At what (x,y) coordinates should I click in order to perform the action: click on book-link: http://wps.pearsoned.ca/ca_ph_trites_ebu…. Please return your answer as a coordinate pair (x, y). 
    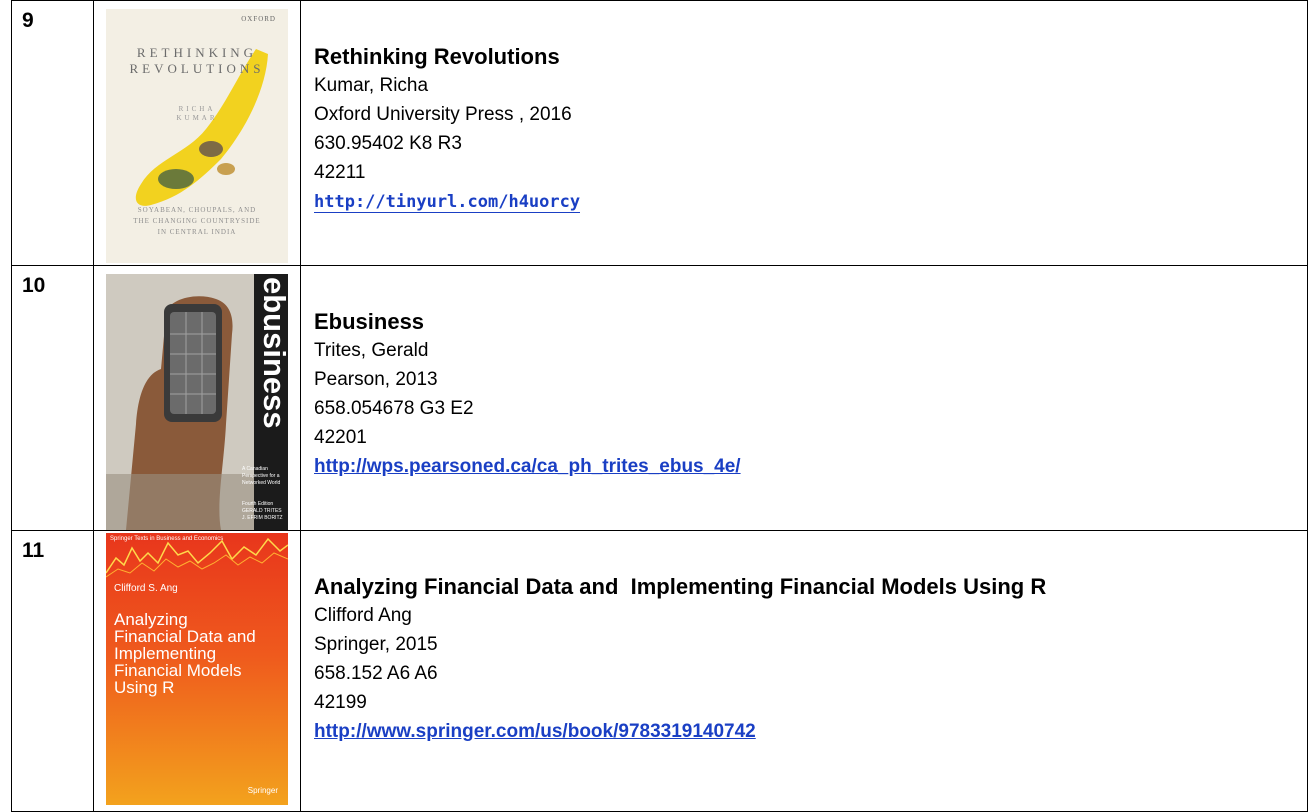
    Looking at the image, I should click on (527, 466).